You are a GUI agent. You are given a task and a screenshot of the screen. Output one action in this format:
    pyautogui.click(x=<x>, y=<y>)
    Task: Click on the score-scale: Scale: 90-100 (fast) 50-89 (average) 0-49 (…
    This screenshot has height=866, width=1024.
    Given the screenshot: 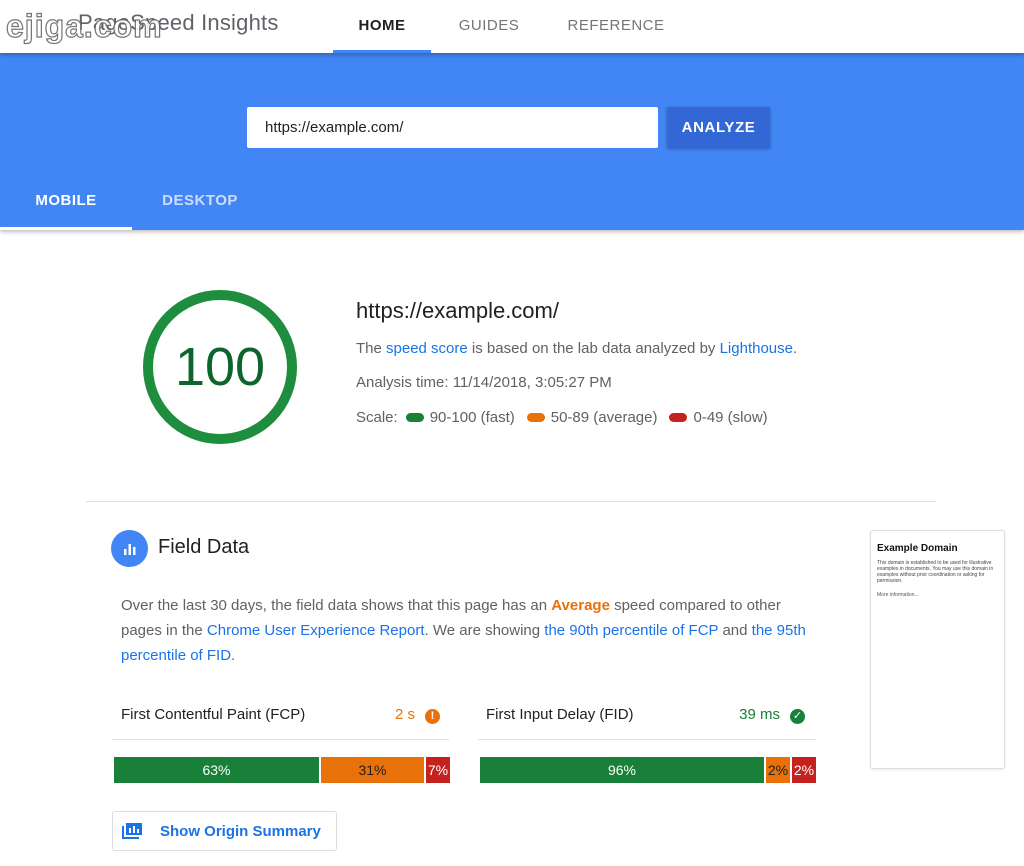 What is the action you would take?
    pyautogui.click(x=562, y=417)
    